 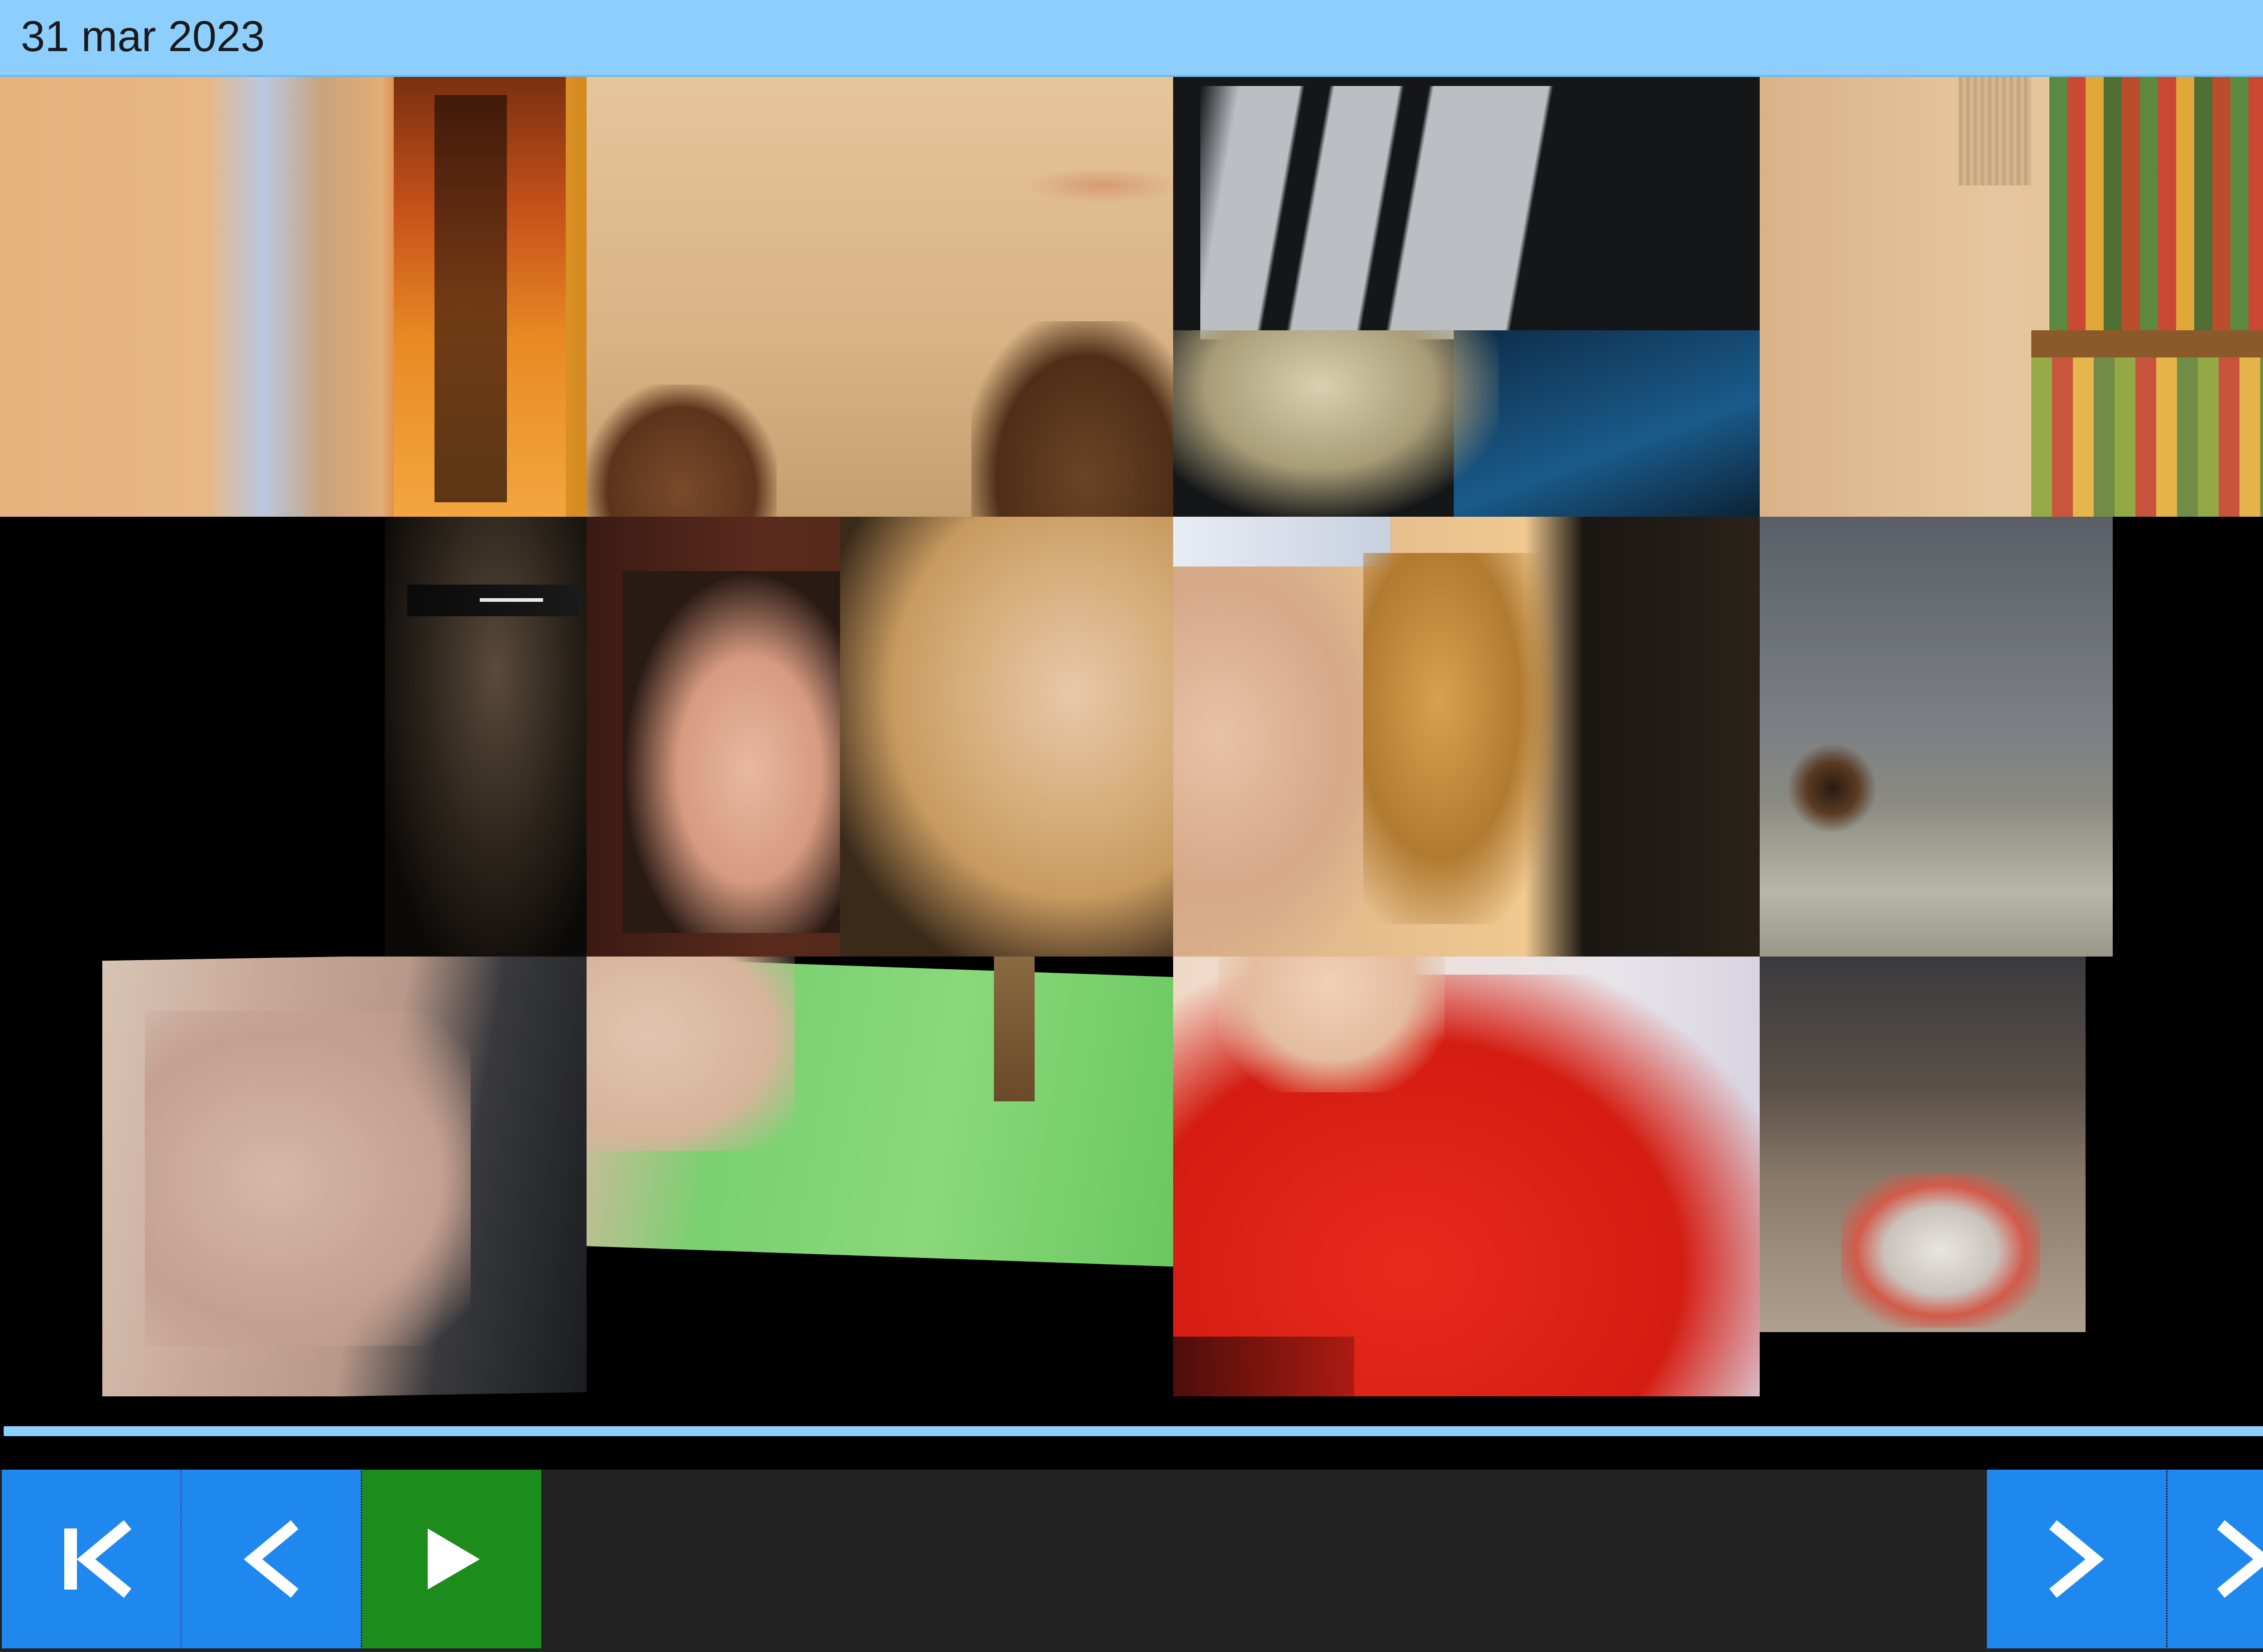 I want to click on progress-fill, so click(x=1133, y=1431).